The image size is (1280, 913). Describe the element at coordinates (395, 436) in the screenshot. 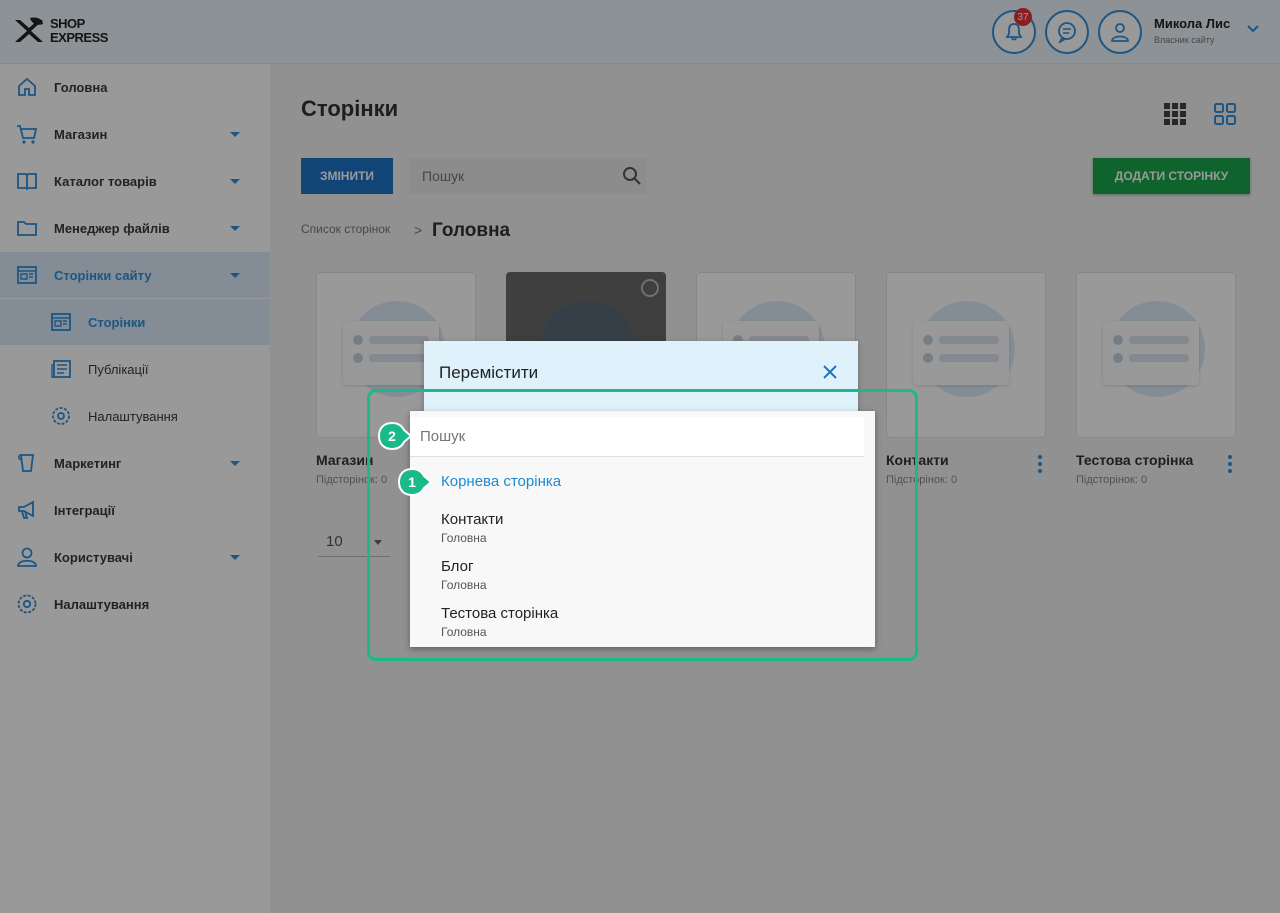

I see `annotation-marker-2: 2` at that location.